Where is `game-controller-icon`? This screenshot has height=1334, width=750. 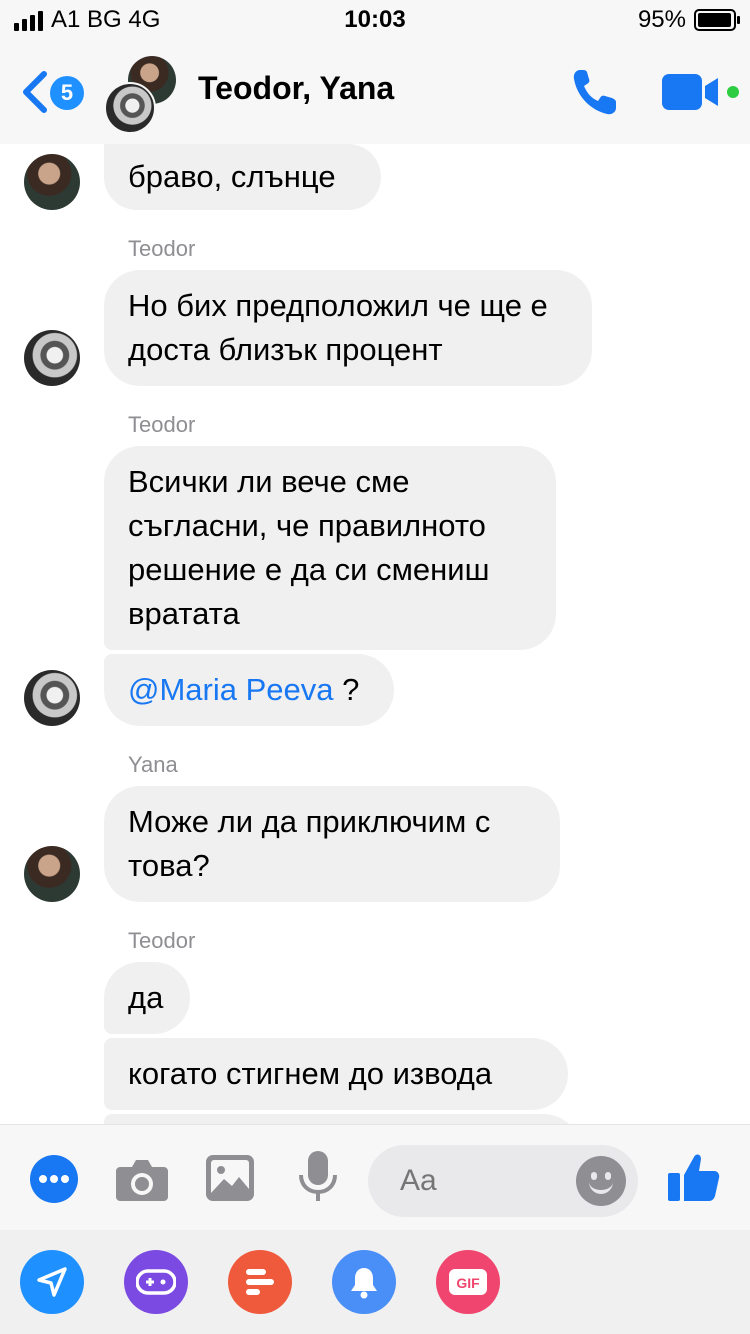 game-controller-icon is located at coordinates (156, 1282).